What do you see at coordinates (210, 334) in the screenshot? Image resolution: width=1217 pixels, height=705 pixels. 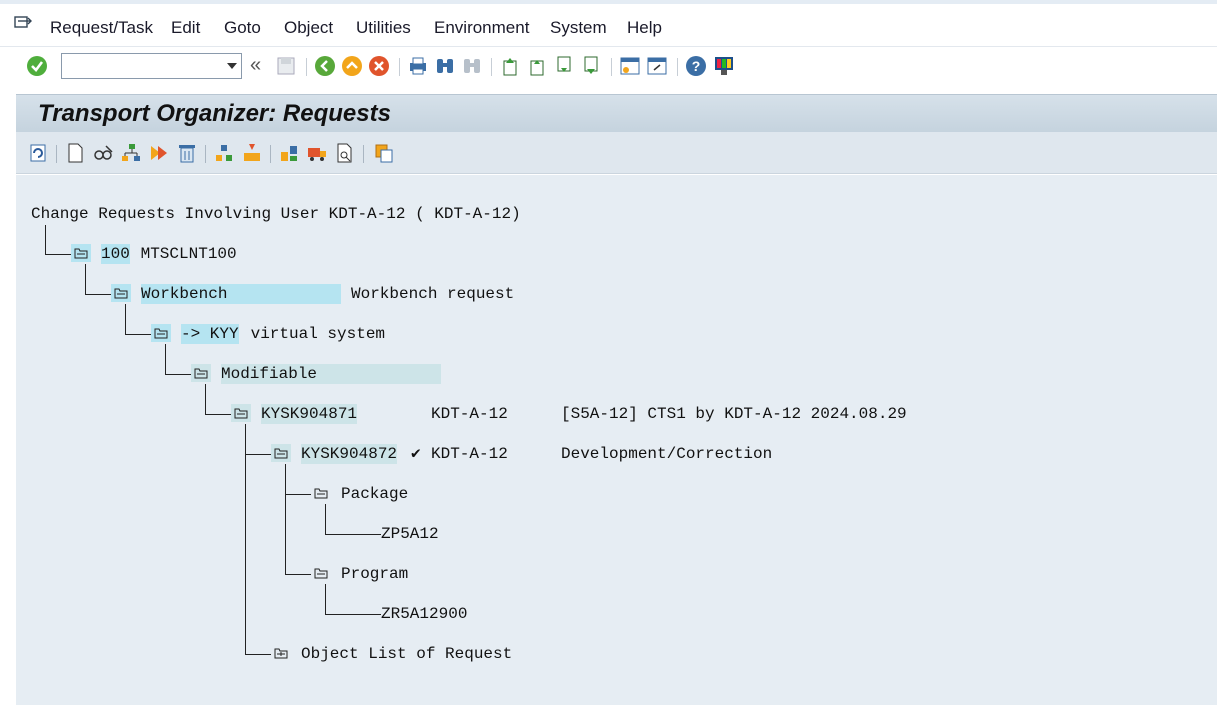 I see `target-system: -> KYY` at bounding box center [210, 334].